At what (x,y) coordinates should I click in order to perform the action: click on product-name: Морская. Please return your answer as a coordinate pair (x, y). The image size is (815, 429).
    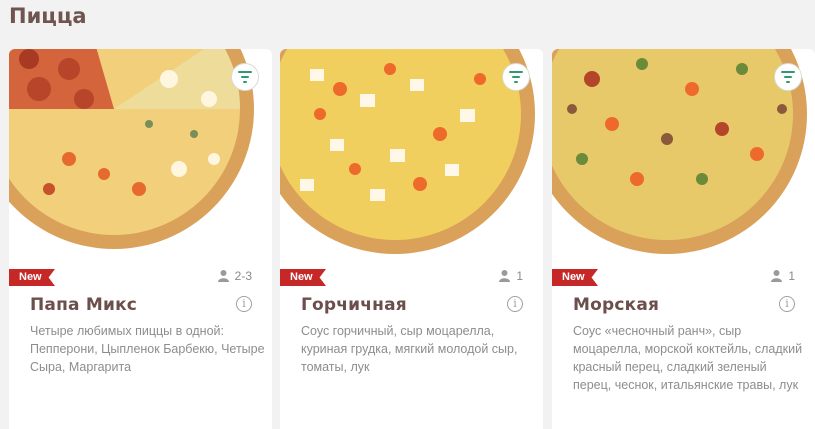
    Looking at the image, I should click on (616, 305).